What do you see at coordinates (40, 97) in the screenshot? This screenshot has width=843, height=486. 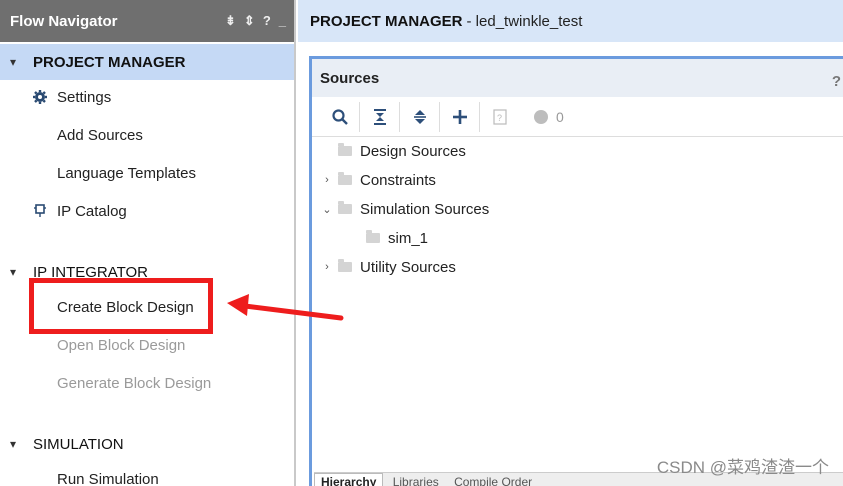 I see `gear-icon` at bounding box center [40, 97].